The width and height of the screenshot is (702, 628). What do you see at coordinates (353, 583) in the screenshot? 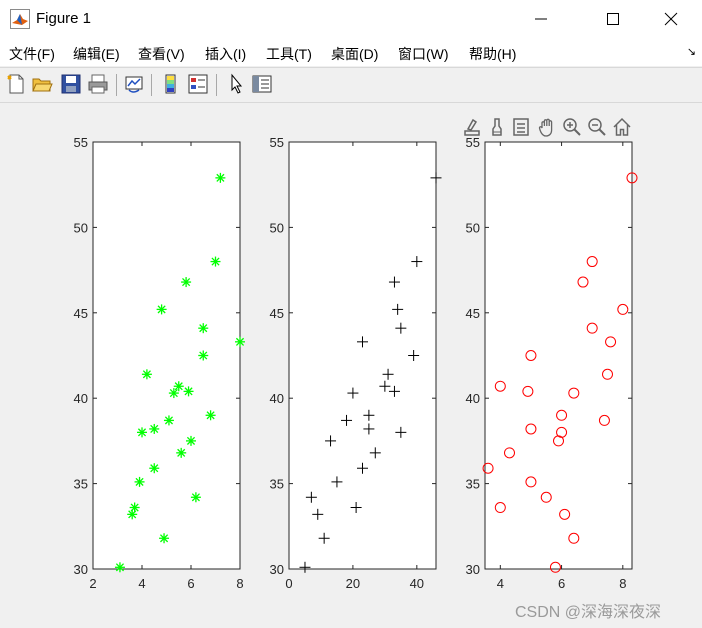
I see `x-tick-label: 20` at bounding box center [353, 583].